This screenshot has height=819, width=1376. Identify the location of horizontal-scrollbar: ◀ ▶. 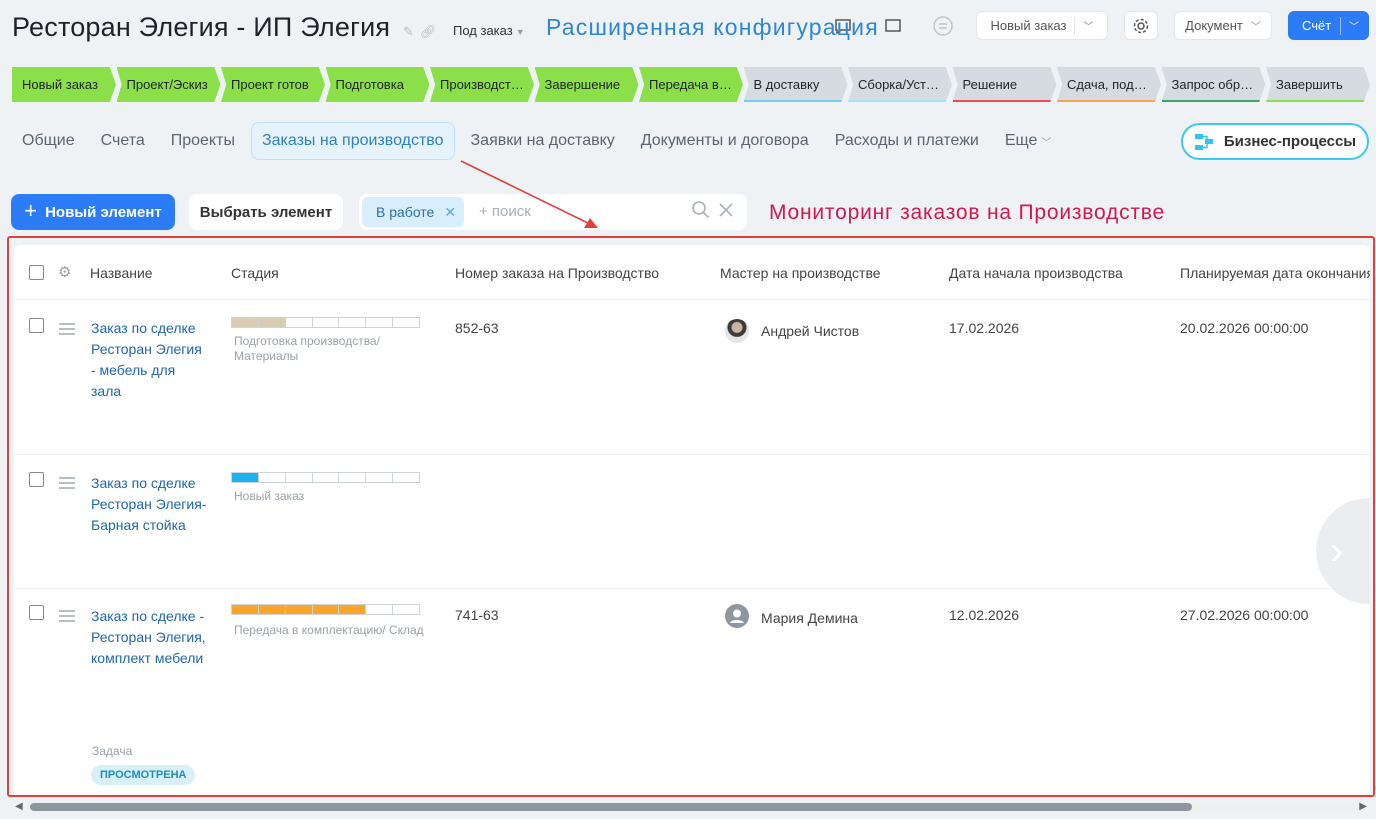
(691, 807).